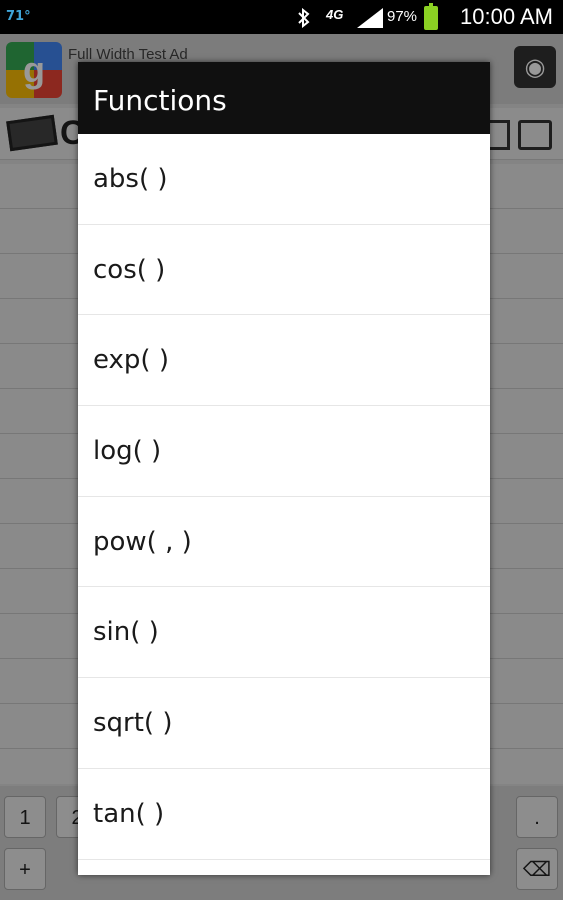 The height and width of the screenshot is (900, 563). Describe the element at coordinates (304, 19) in the screenshot. I see `bluetooth-icon` at that location.